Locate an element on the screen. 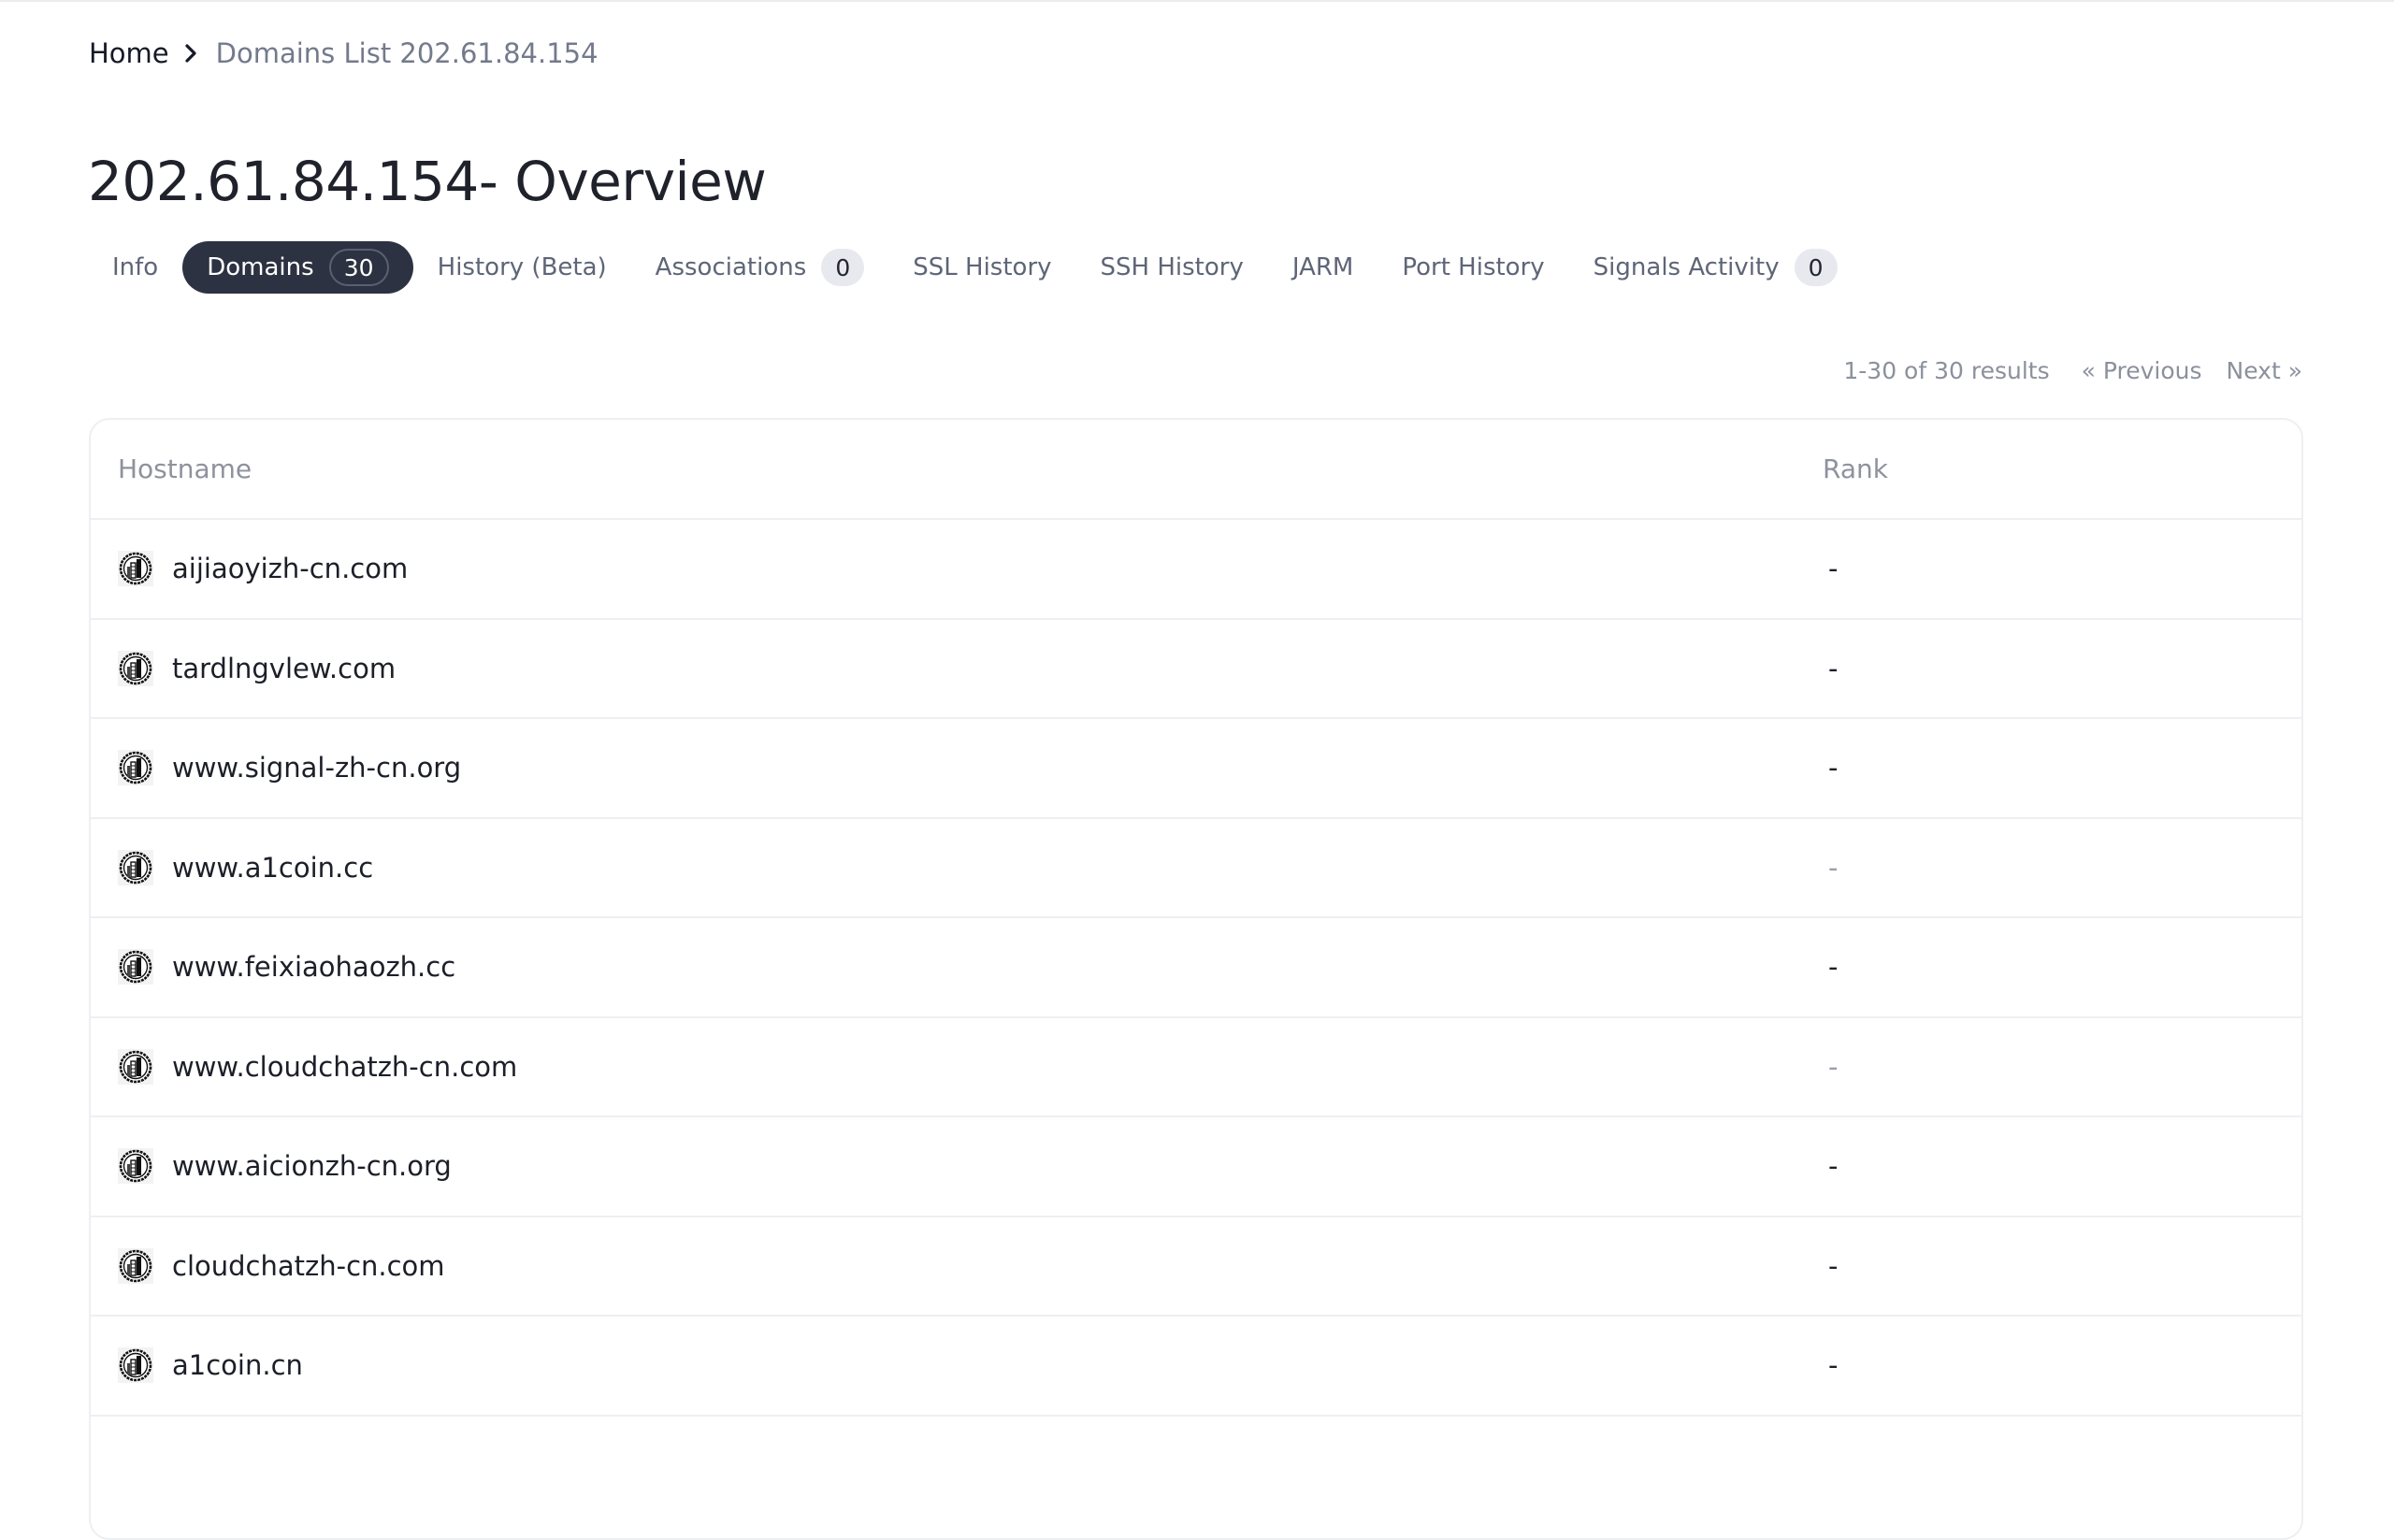  breadcrumb-home-link: Home is located at coordinates (129, 53).